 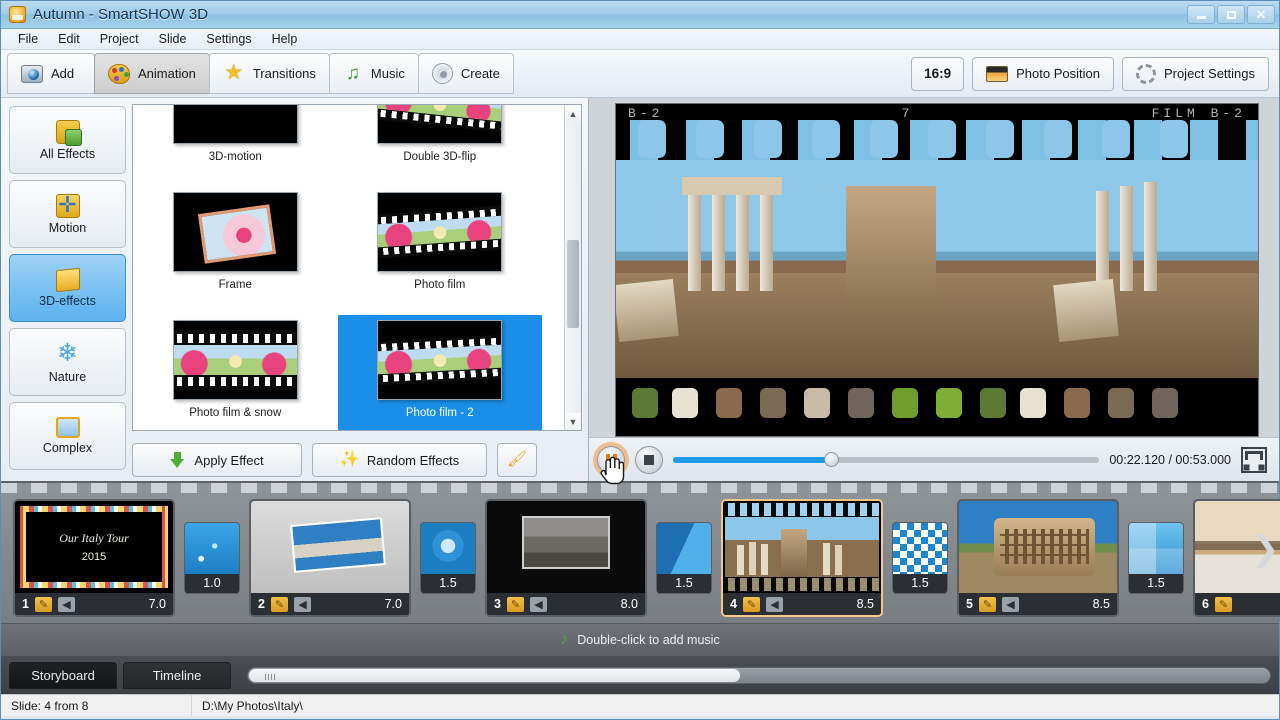 What do you see at coordinates (67, 436) in the screenshot?
I see `category-complex: Complex` at bounding box center [67, 436].